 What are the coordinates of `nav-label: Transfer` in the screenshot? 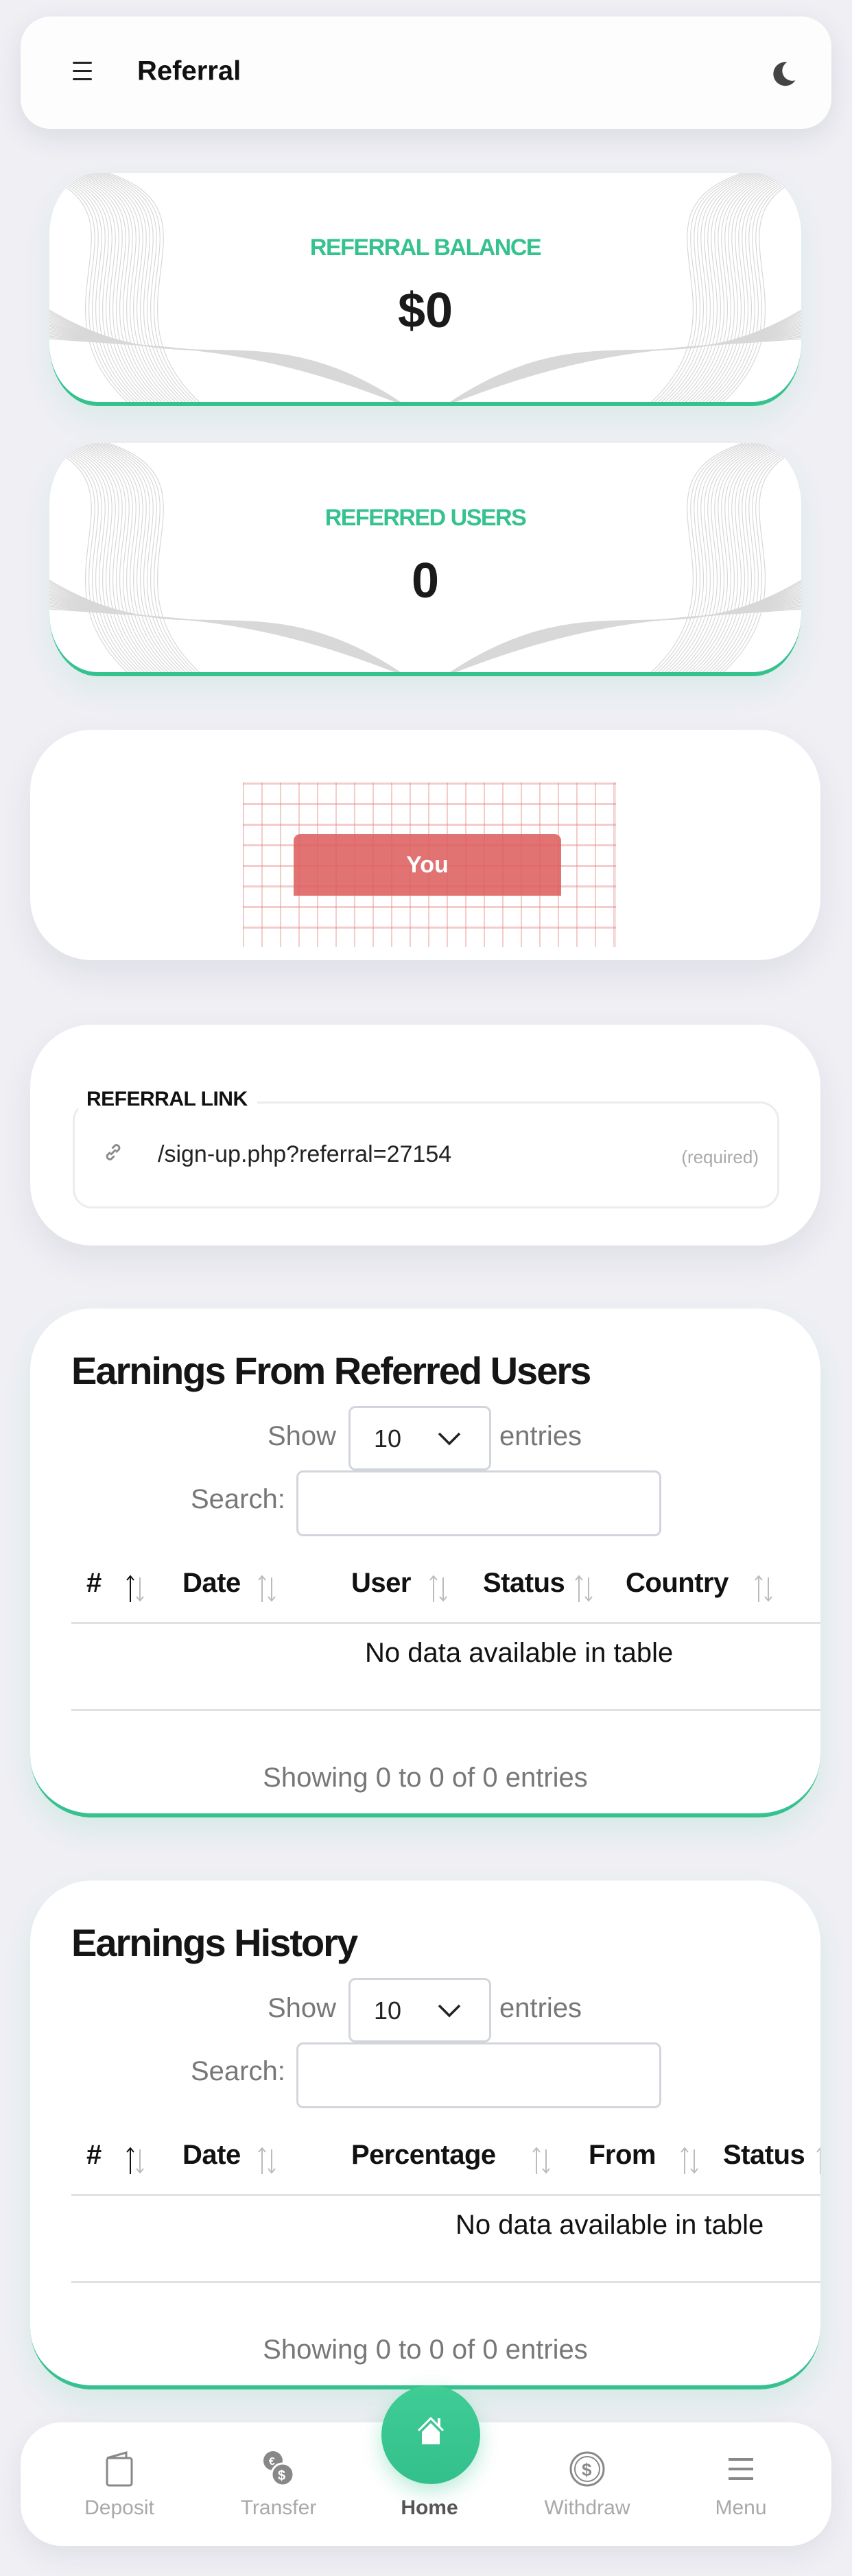 It's located at (278, 2507).